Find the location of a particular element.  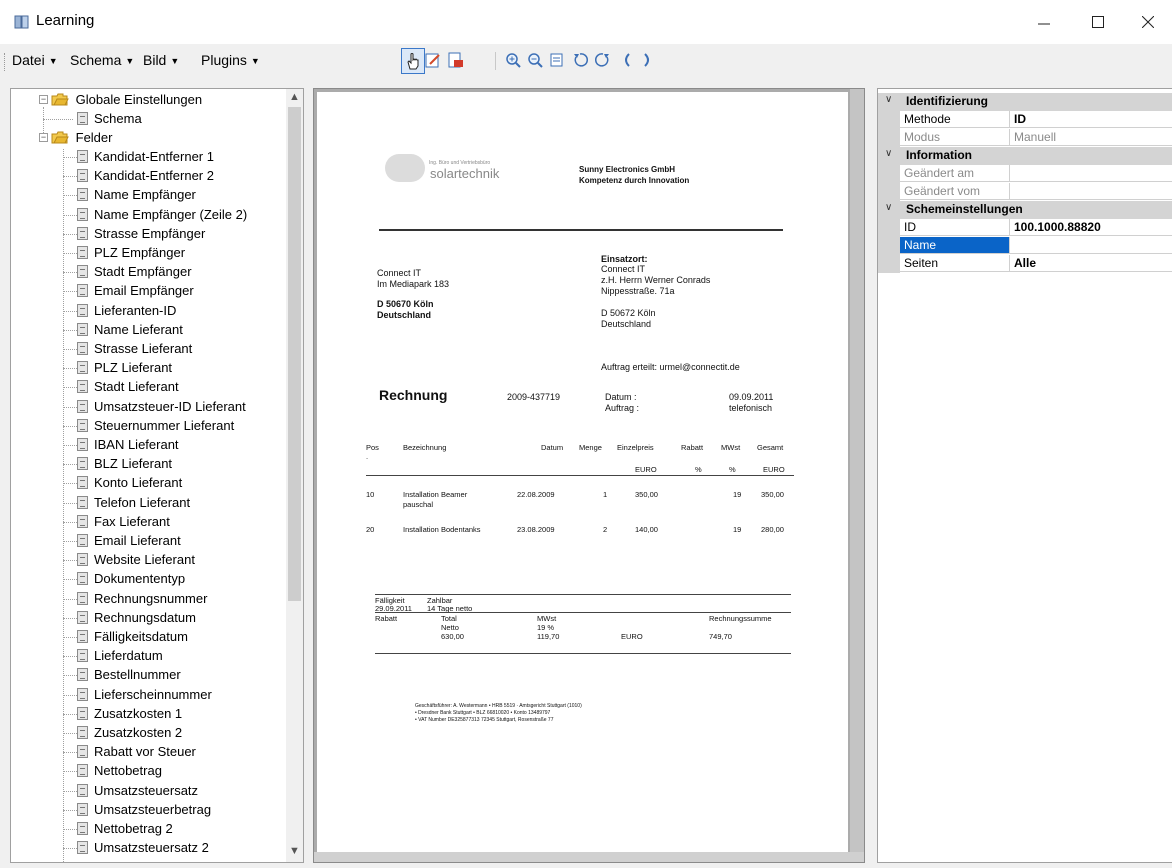

collapse-toggle-felder: − is located at coordinates (43, 137).